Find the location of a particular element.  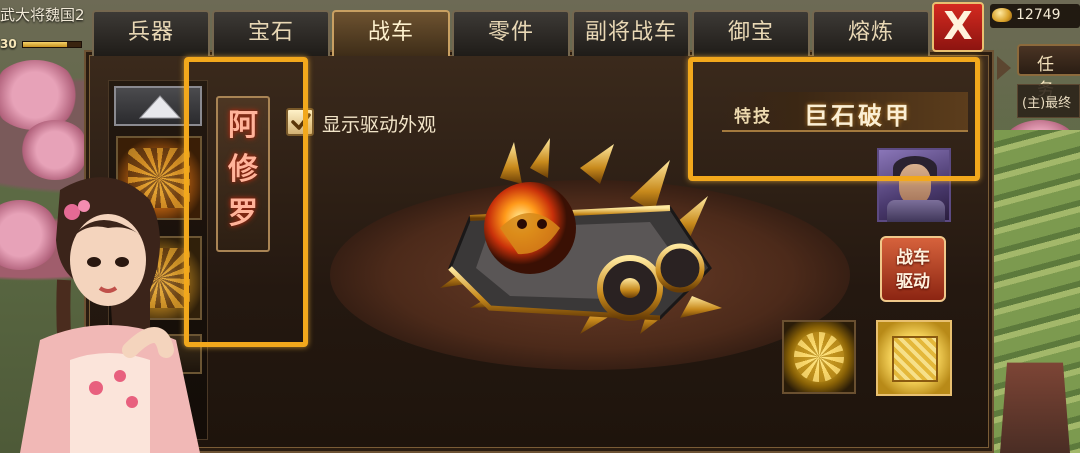

scroll-up-button is located at coordinates (158, 106).